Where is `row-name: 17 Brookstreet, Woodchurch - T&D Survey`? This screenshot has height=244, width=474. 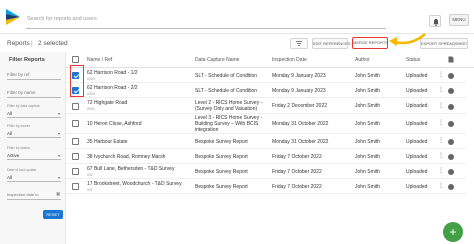 row-name: 17 Brookstreet, Woodchurch - T&D Survey is located at coordinates (134, 184).